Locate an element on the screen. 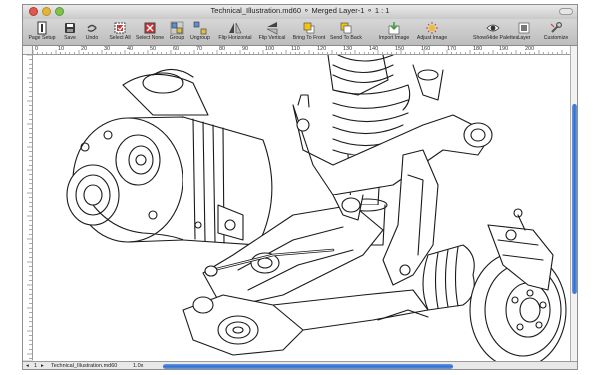 The image size is (600, 375). ruler-label: 90 is located at coordinates (245, 49).